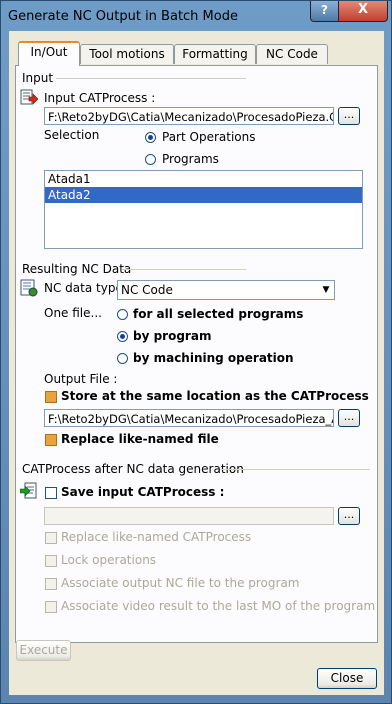  Describe the element at coordinates (180, 583) in the screenshot. I see `associate-nc-file-label: Associate output NC file to the program` at that location.